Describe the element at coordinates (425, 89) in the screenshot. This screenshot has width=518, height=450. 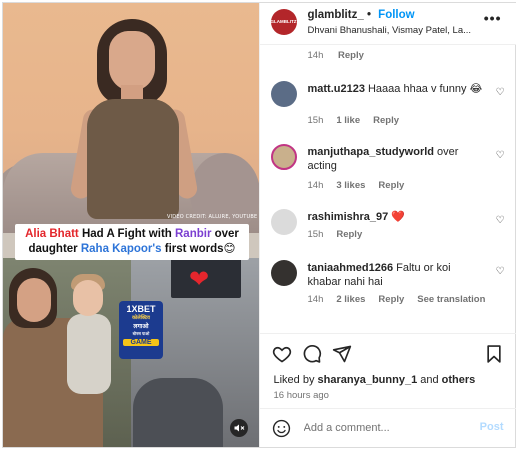
I see `comment-text: Haaaa hhaa v funny 😂` at that location.